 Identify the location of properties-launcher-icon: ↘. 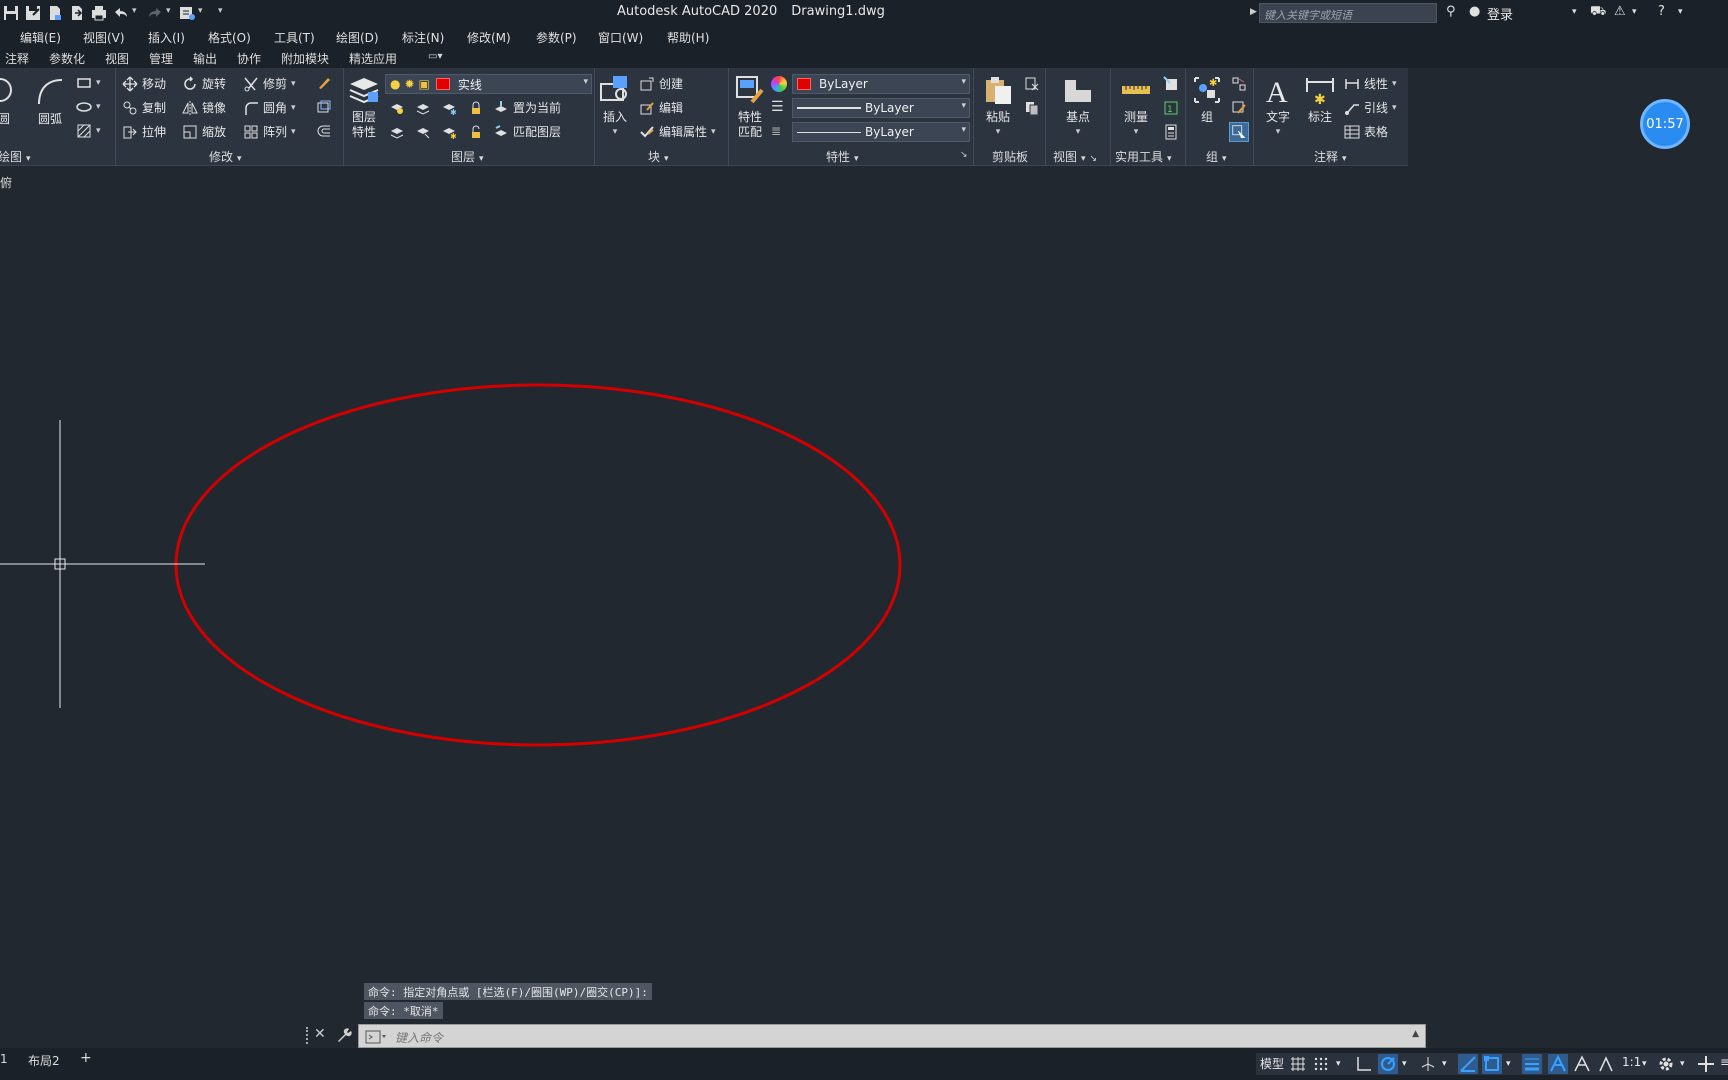
(964, 155).